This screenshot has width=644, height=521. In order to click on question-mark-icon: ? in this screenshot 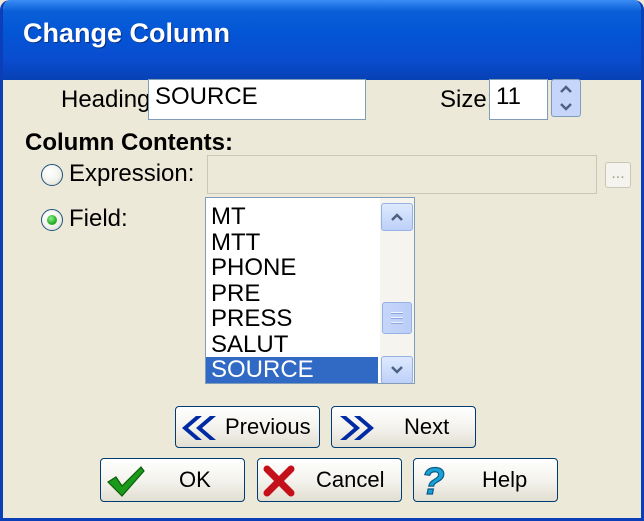, I will do `click(433, 481)`.